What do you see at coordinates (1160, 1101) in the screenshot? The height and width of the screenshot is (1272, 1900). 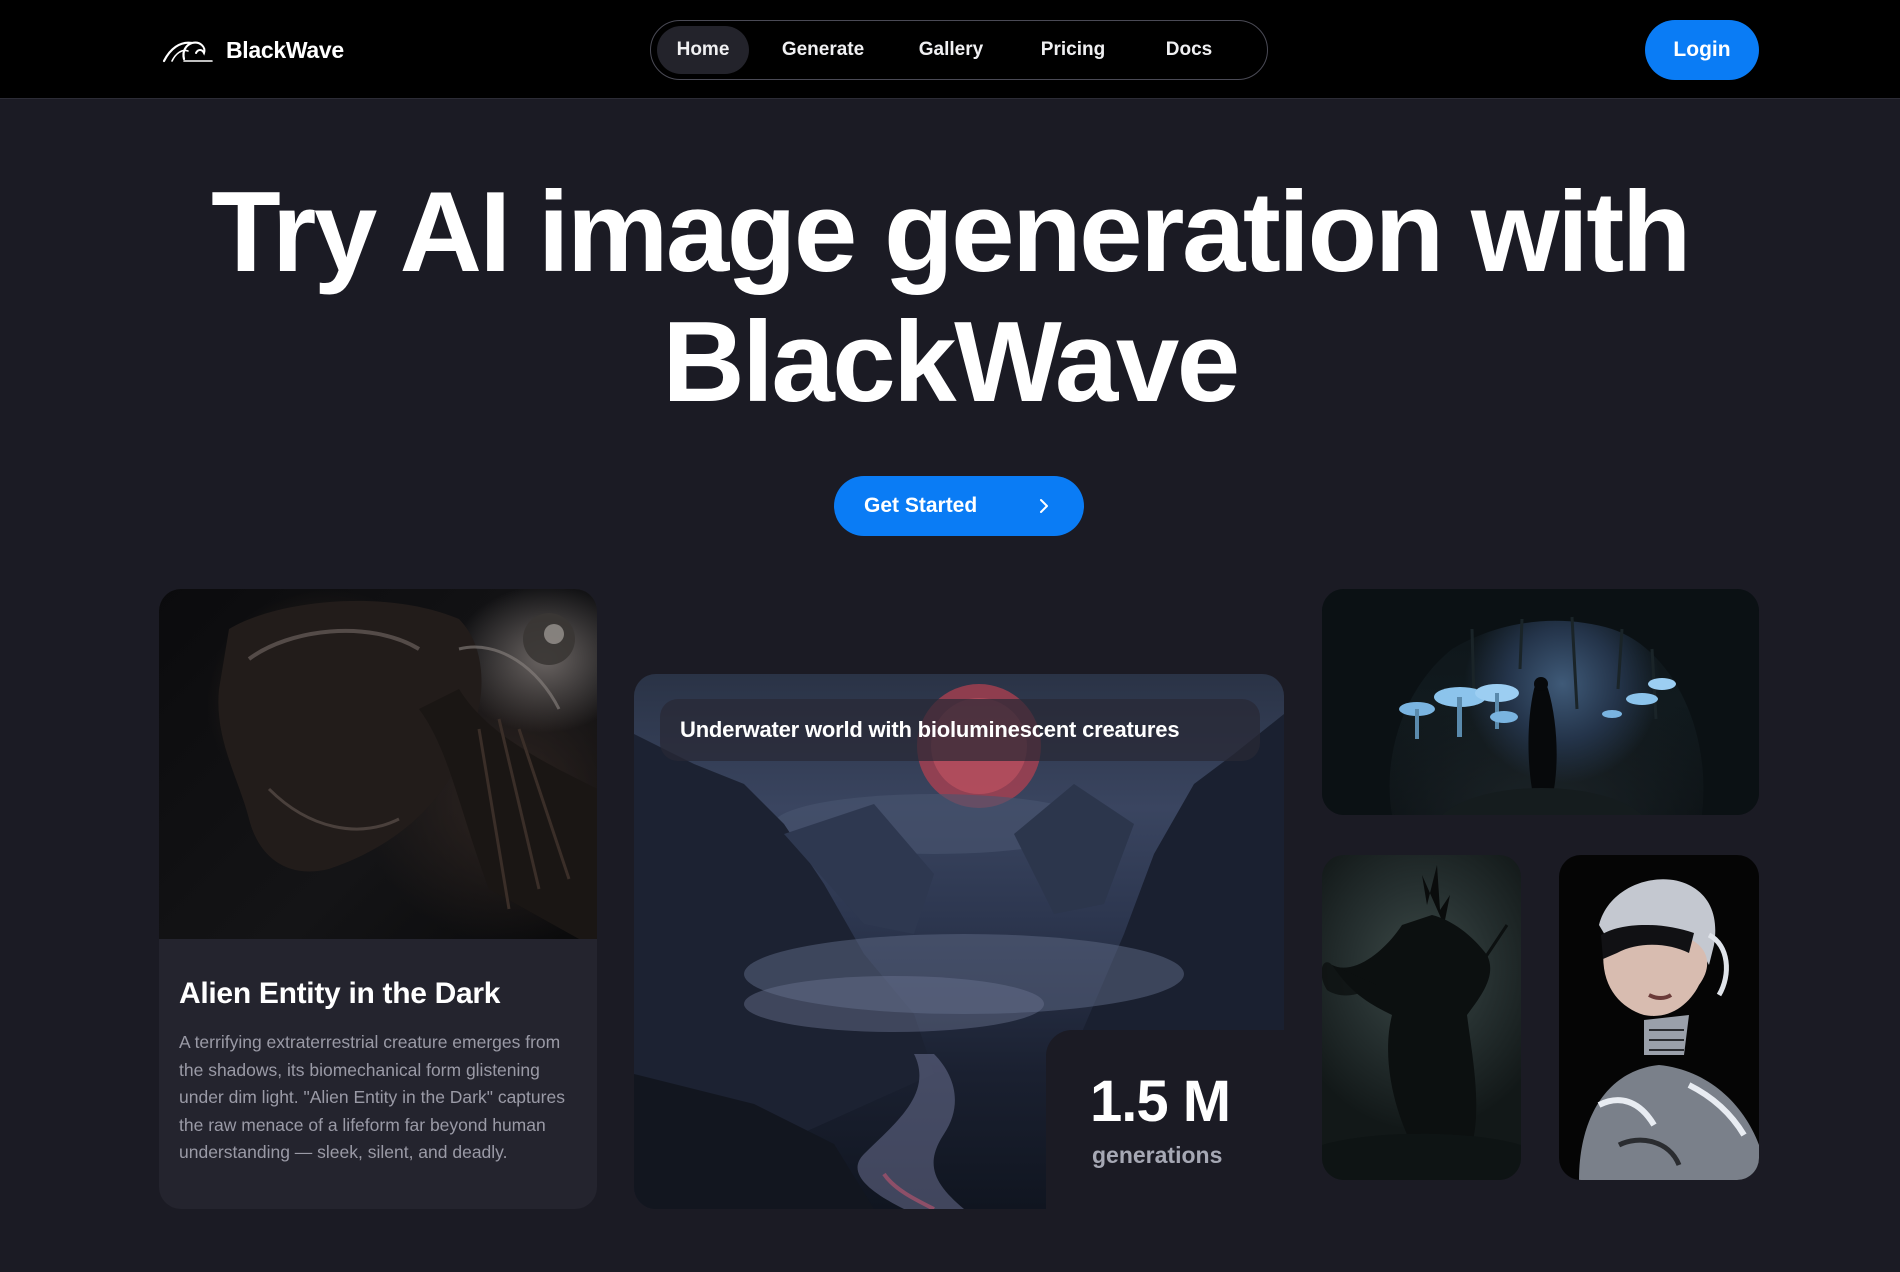 I see `generations-count: 1.5 M` at bounding box center [1160, 1101].